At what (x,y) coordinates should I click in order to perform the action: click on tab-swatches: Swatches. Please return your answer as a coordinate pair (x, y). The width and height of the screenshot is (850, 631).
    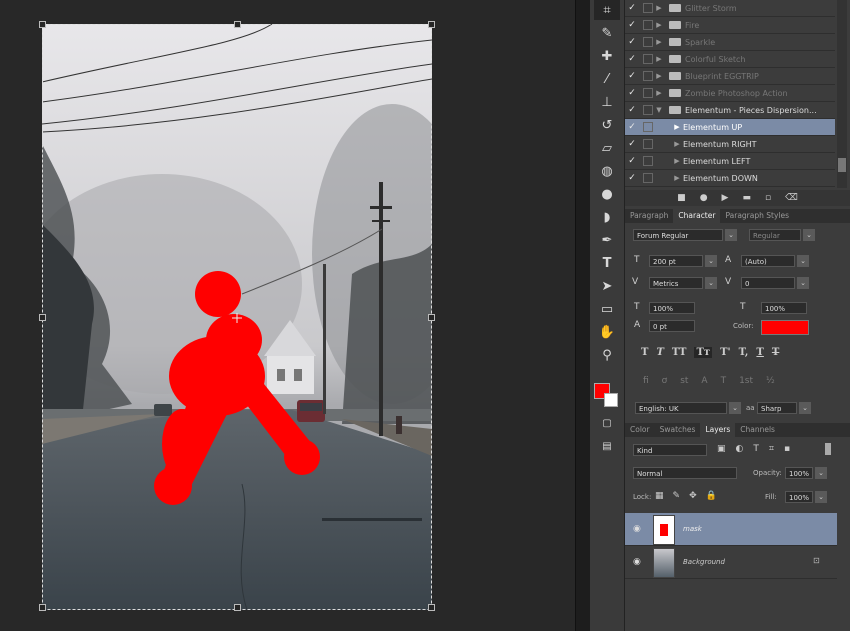
    Looking at the image, I should click on (678, 430).